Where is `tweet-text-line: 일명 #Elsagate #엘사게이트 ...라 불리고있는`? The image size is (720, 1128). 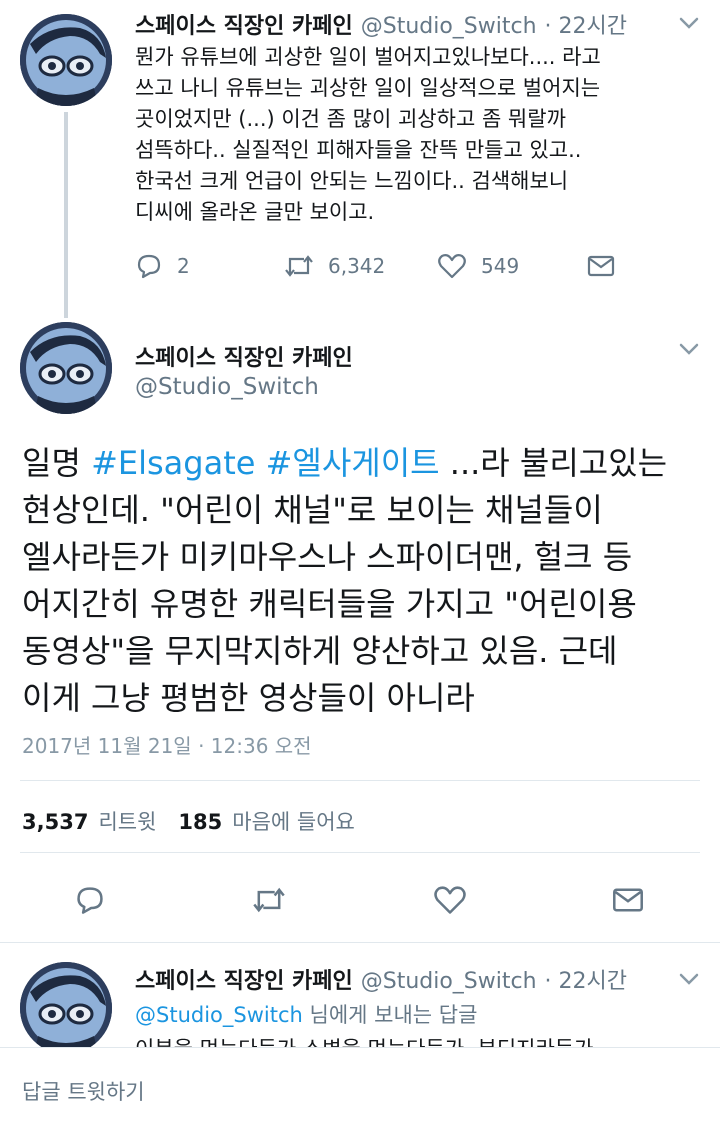 tweet-text-line: 일명 #Elsagate #엘사게이트 ...라 불리고있는 is located at coordinates (362, 463).